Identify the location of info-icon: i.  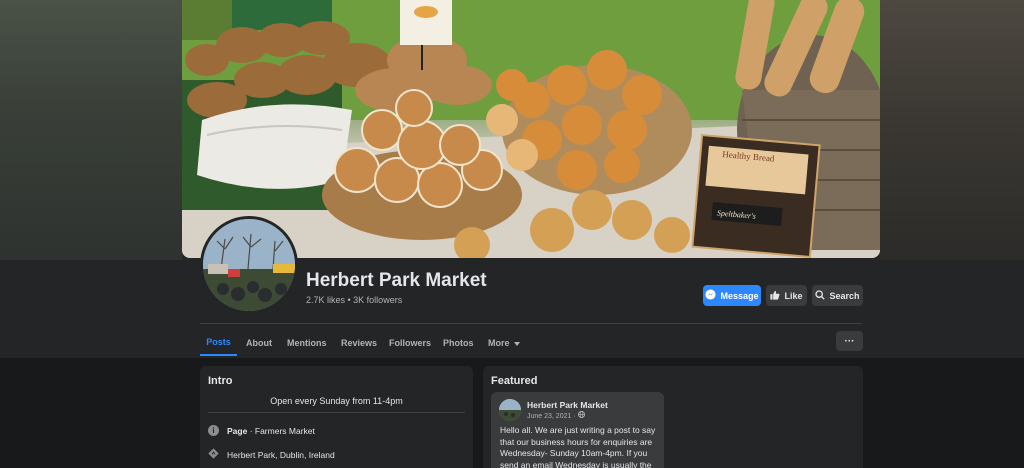
(213, 430).